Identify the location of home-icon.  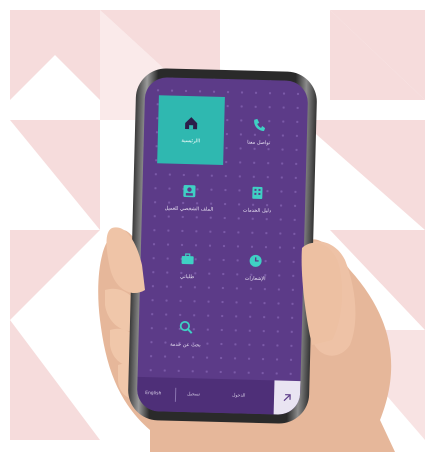
(191, 123).